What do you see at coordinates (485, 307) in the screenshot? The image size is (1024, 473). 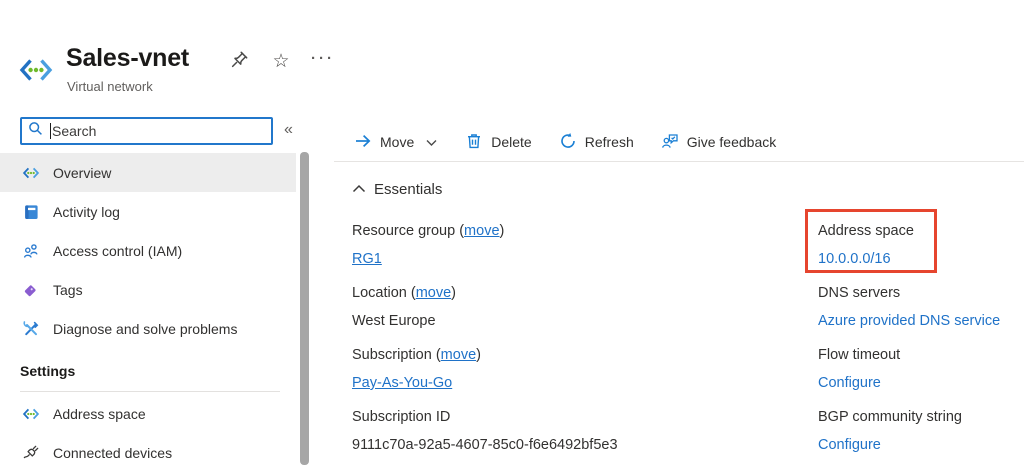 I see `field-location: Location (move) West Europe` at bounding box center [485, 307].